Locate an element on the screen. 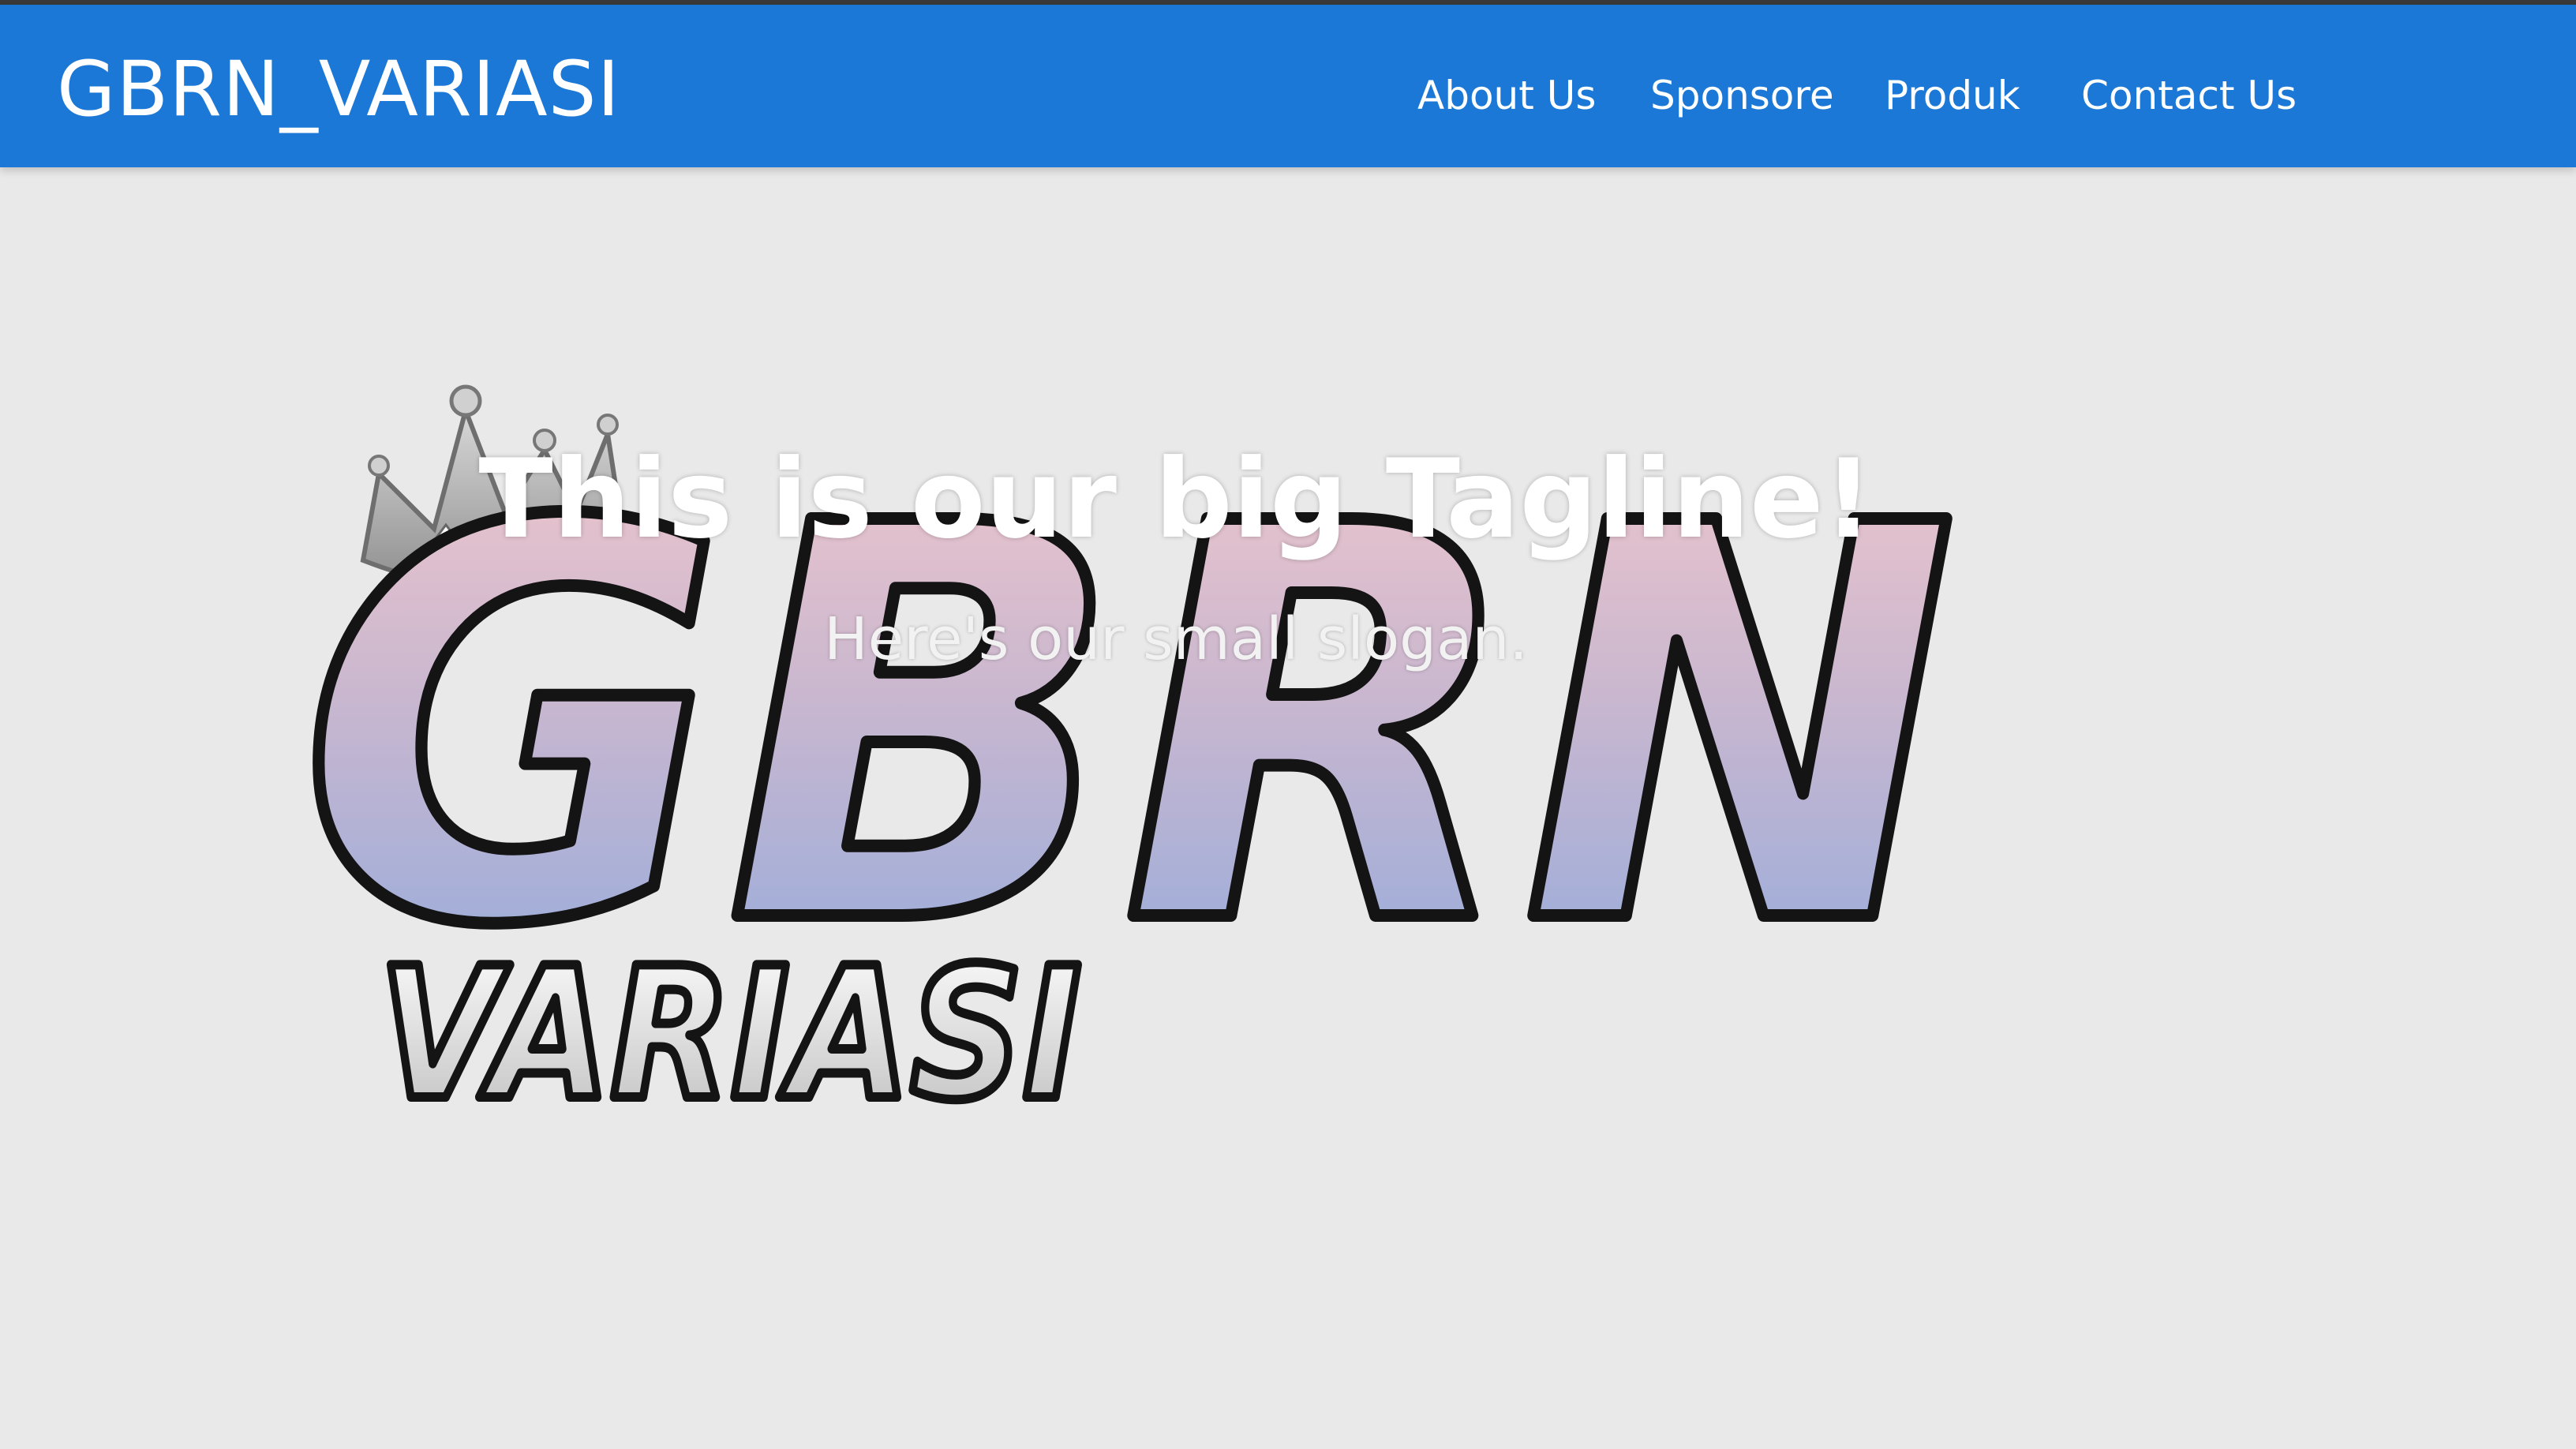 This screenshot has height=1449, width=2576. logo-sub-text: VARIASI is located at coordinates (730, 1033).